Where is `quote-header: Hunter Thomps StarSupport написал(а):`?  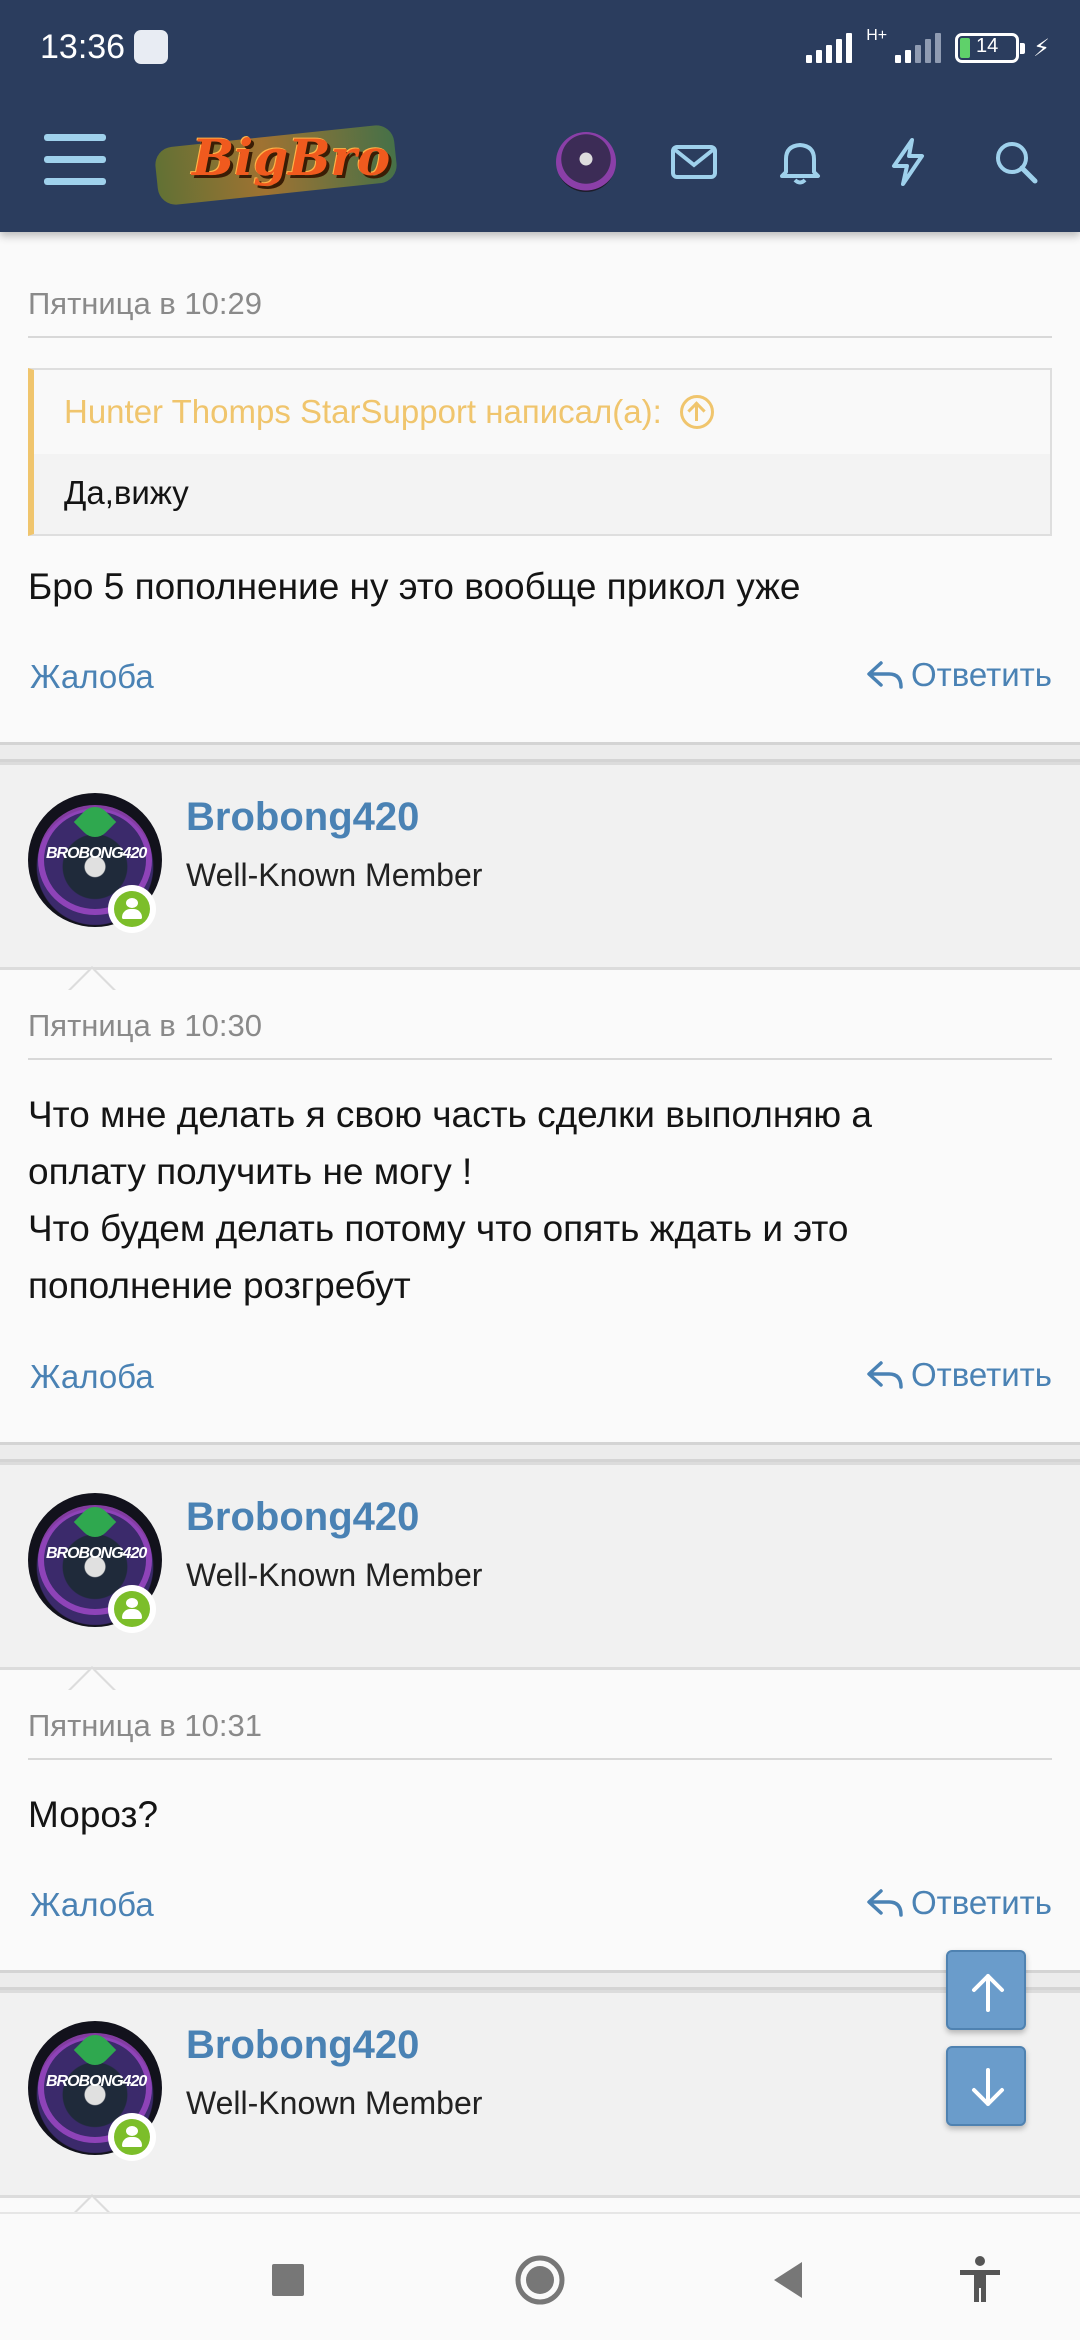
quote-header: Hunter Thomps StarSupport написал(а): is located at coordinates (542, 412).